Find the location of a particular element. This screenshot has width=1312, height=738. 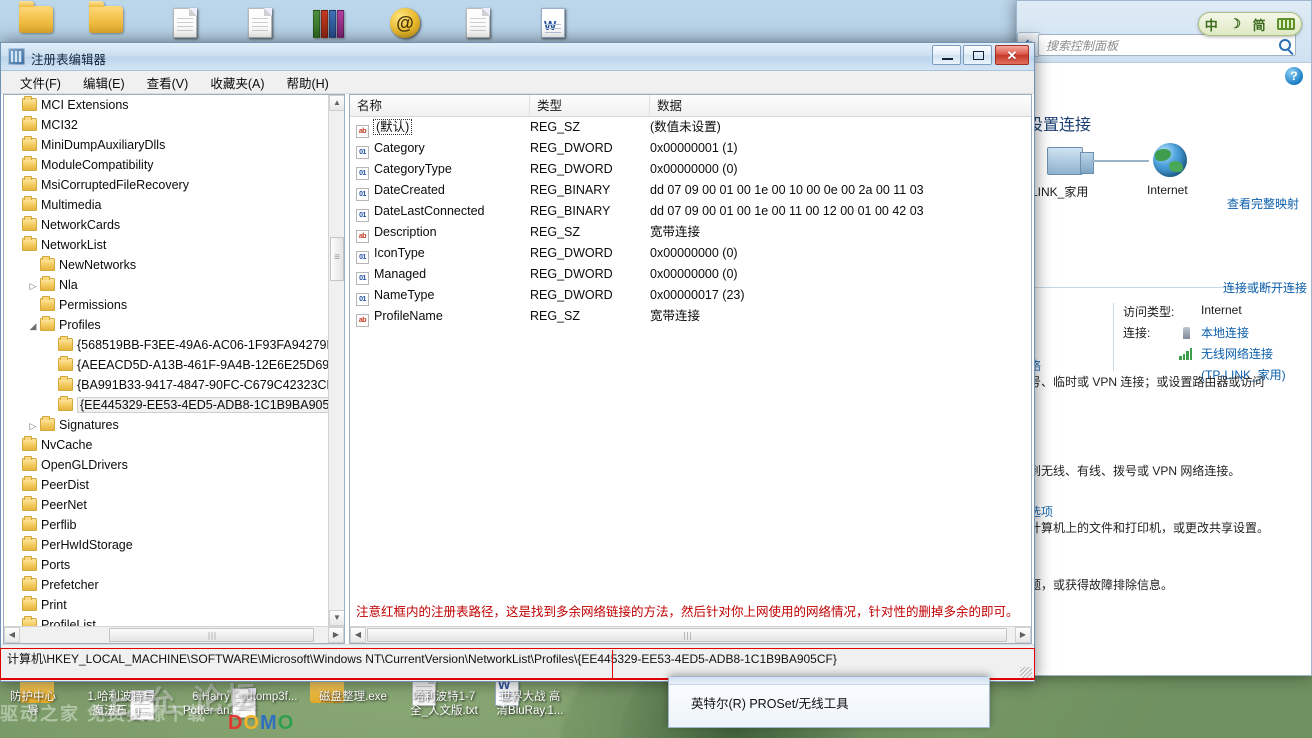

menu-item-edit: 编辑(E) is located at coordinates (104, 82).